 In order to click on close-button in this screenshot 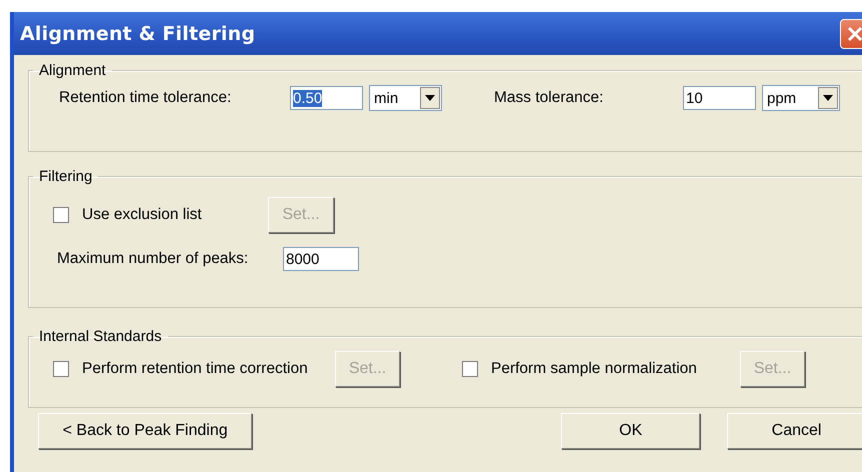, I will do `click(851, 33)`.